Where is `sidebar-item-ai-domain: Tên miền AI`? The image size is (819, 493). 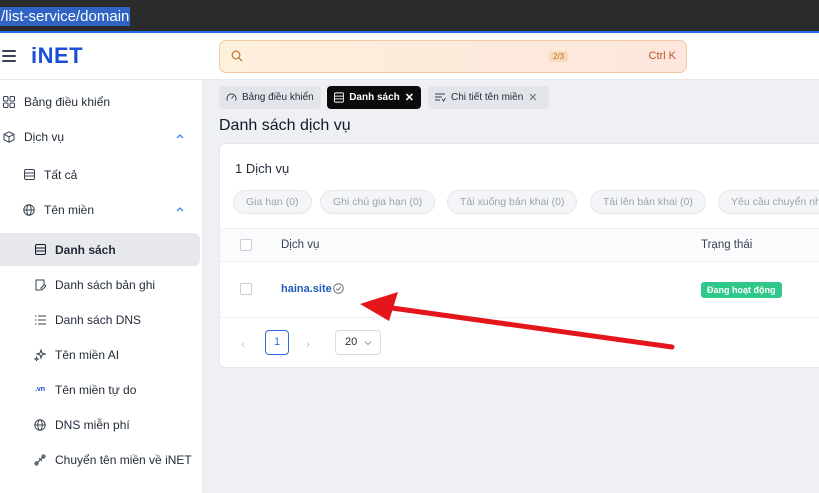
sidebar-item-ai-domain: Tên miền AI is located at coordinates (100, 354).